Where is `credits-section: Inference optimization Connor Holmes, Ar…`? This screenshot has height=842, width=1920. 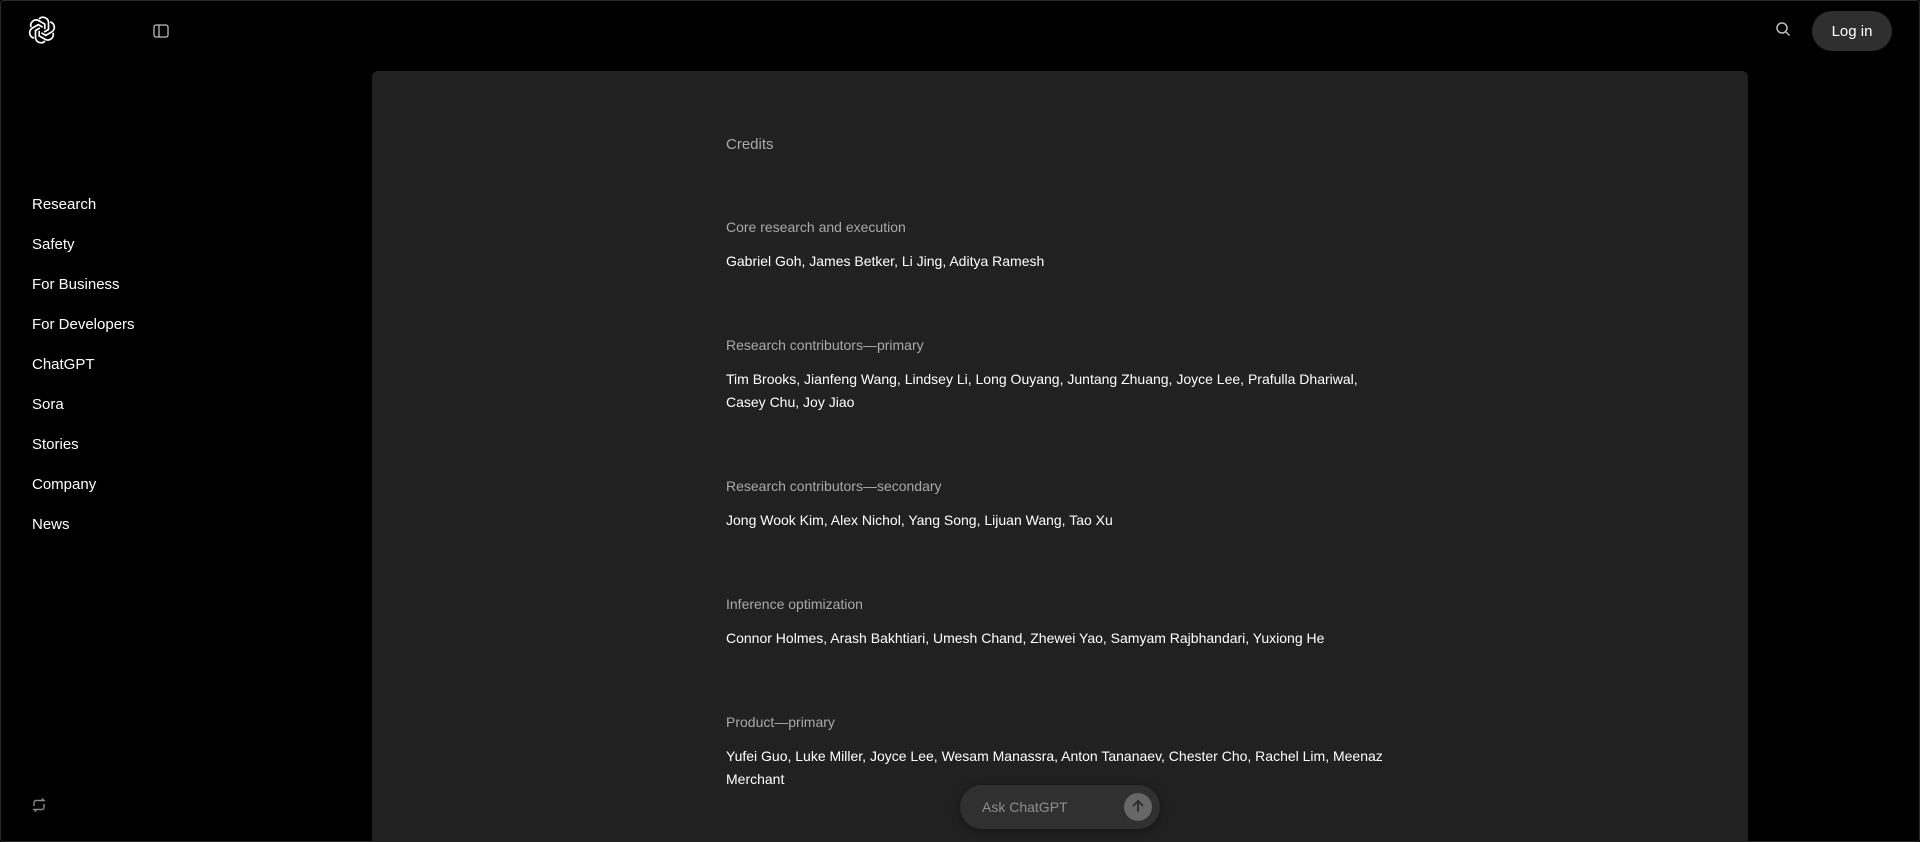 credits-section: Inference optimization Connor Holmes, Ar… is located at coordinates (1061, 622).